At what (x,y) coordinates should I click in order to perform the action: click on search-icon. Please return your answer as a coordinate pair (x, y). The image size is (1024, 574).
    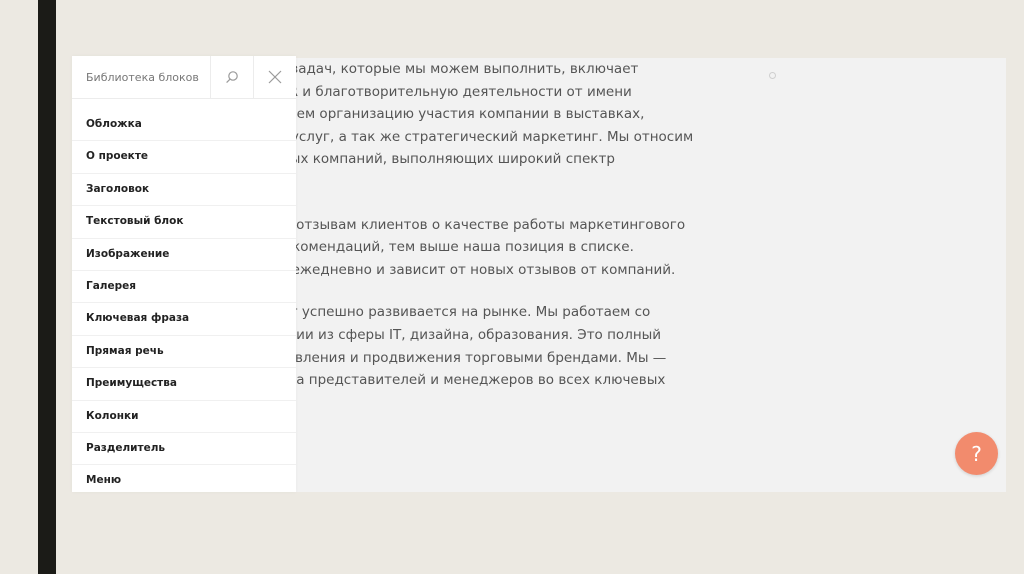
    Looking at the image, I should click on (232, 77).